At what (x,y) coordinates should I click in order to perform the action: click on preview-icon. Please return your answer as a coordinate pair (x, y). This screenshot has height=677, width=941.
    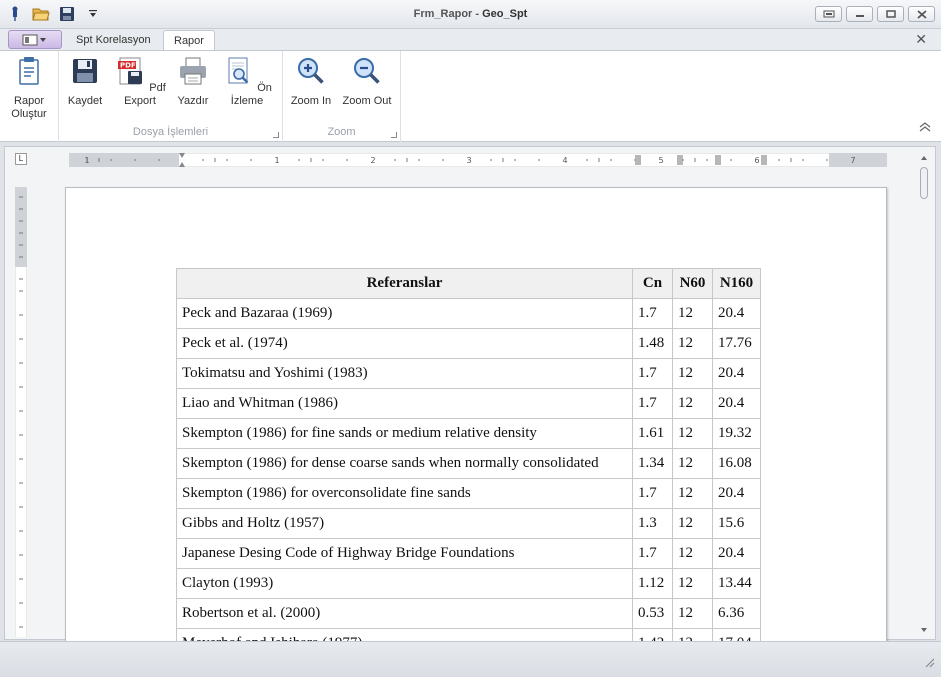
    Looking at the image, I should click on (238, 70).